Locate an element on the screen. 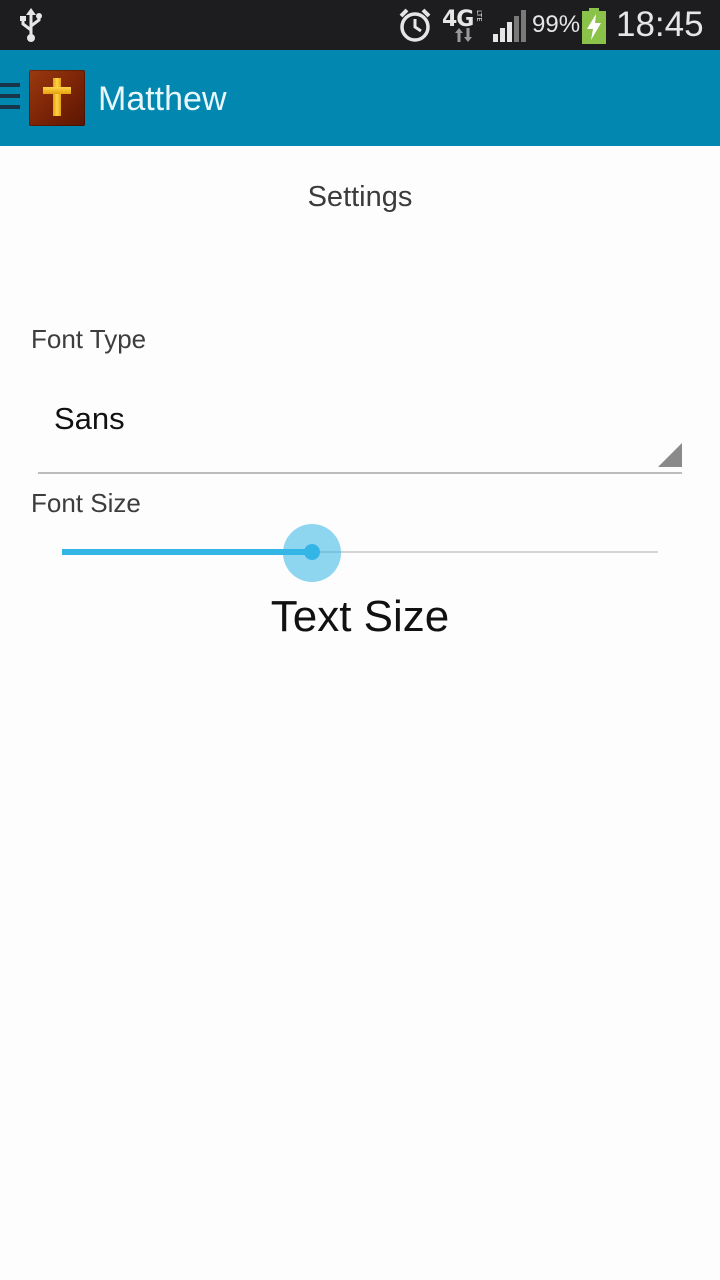 This screenshot has height=1280, width=720. alarm-icon is located at coordinates (415, 27).